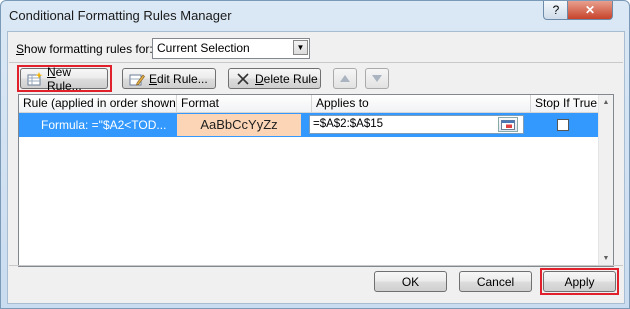 The height and width of the screenshot is (309, 630). I want to click on delete-x-icon, so click(243, 79).